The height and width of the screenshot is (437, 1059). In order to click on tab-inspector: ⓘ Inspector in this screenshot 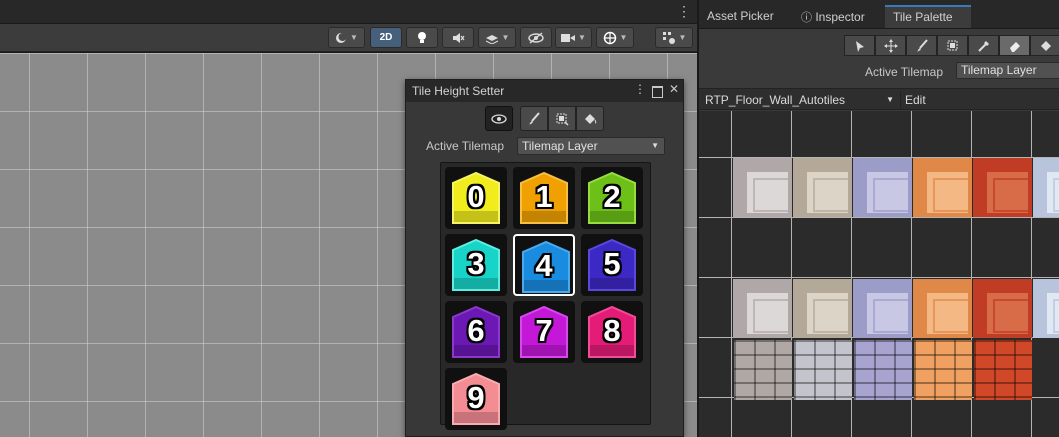, I will do `click(833, 17)`.